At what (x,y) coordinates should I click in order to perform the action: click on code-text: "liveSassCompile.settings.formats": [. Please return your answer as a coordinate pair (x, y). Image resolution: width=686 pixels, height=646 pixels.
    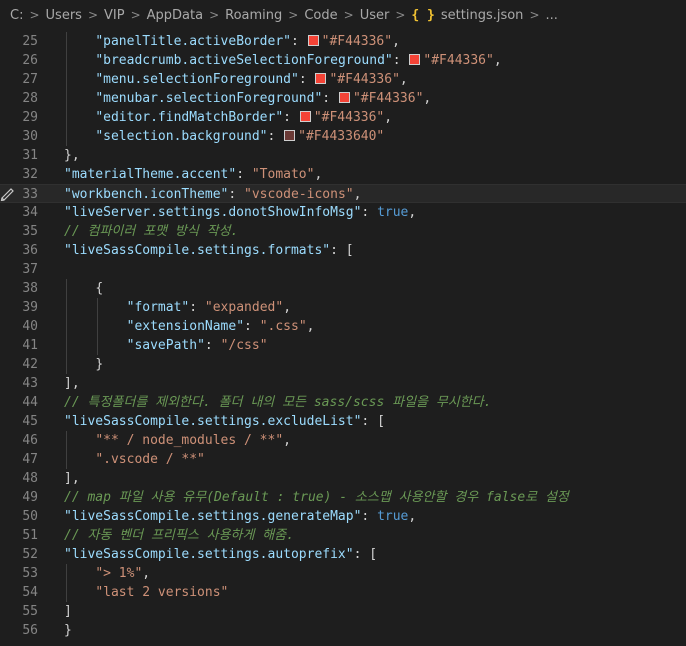
    Looking at the image, I should click on (209, 250).